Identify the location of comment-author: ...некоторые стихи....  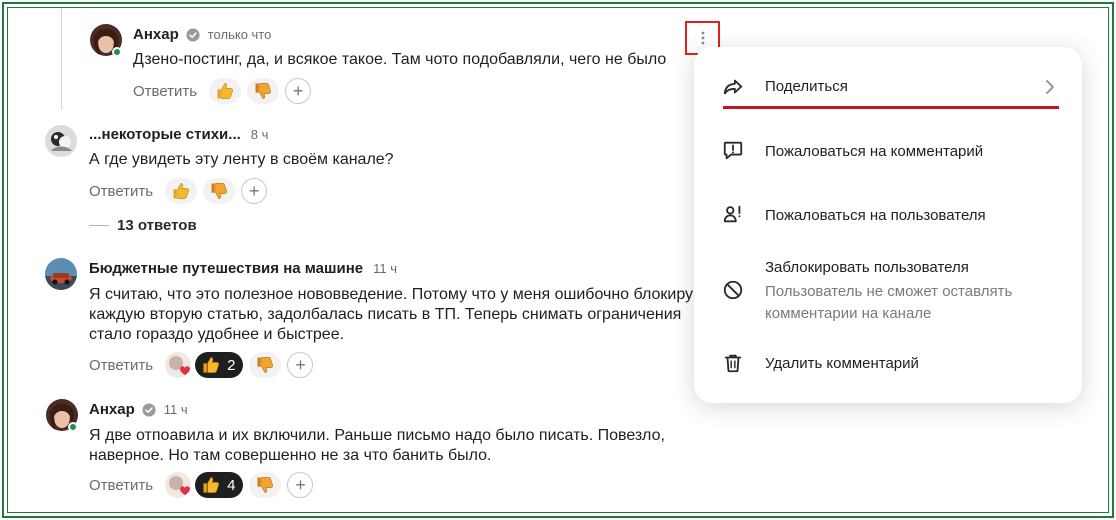
(165, 134).